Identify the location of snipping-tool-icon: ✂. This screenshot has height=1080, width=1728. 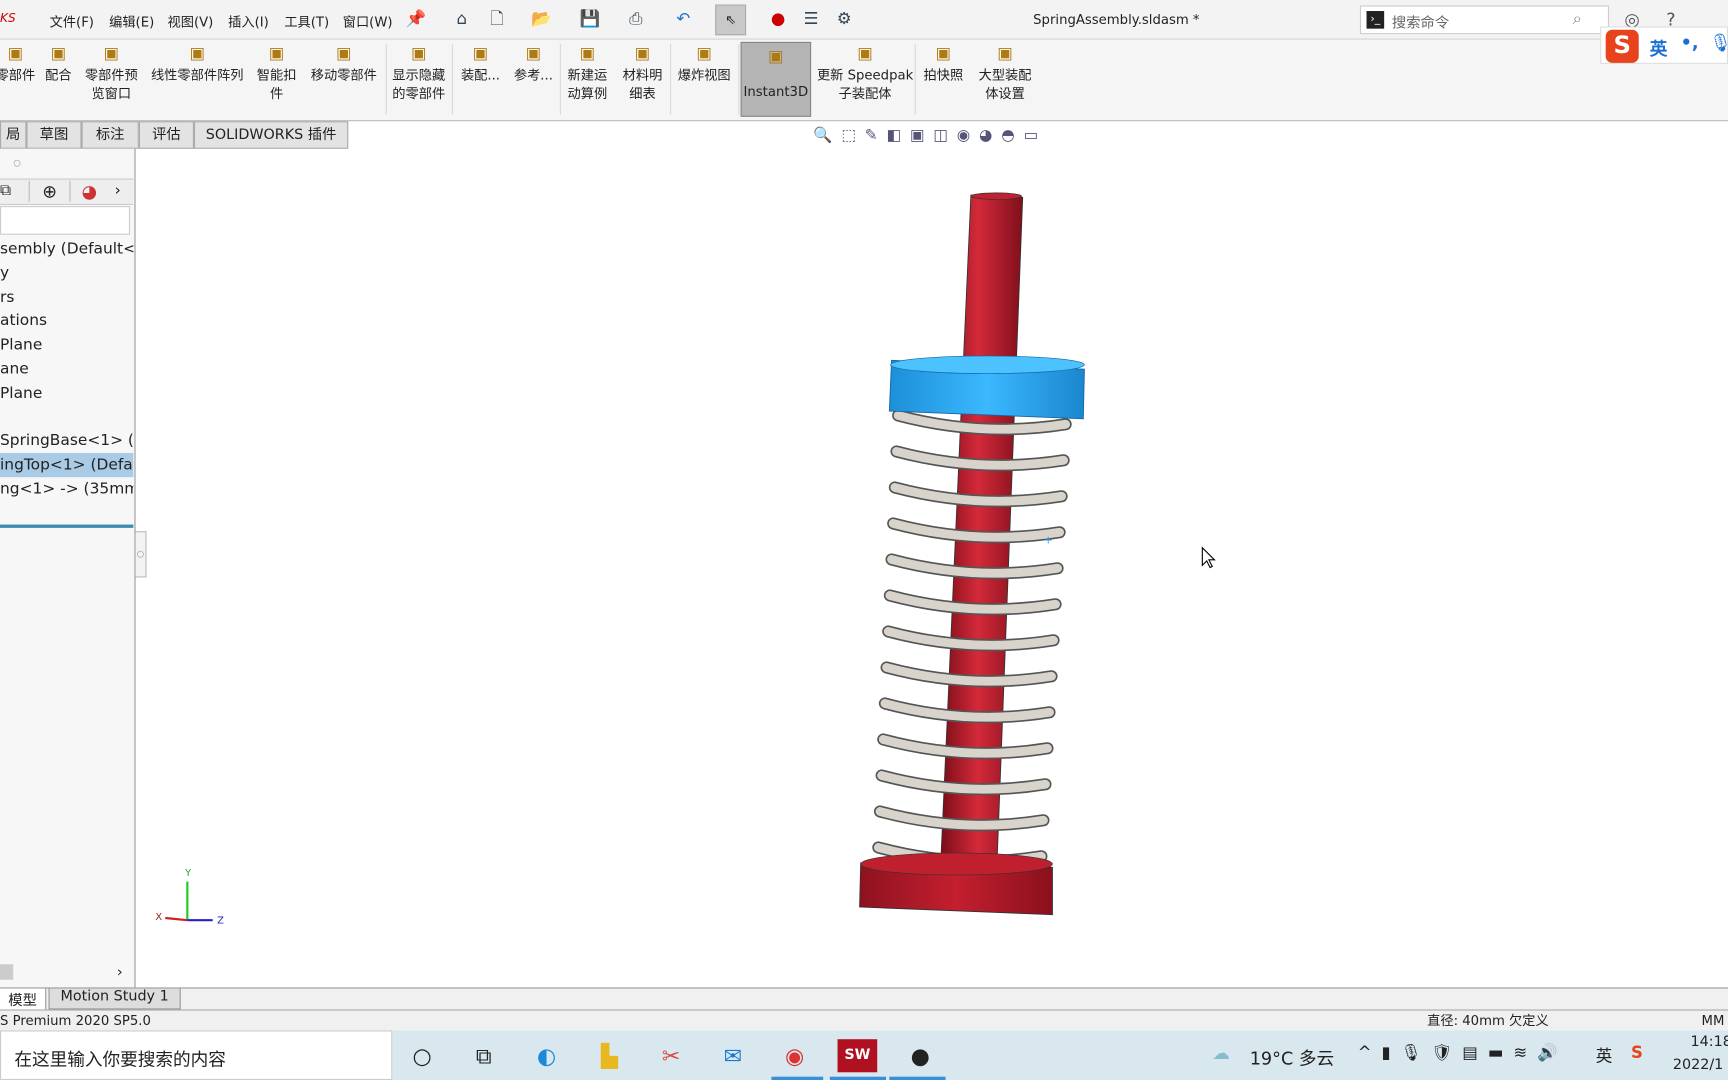
(671, 1055).